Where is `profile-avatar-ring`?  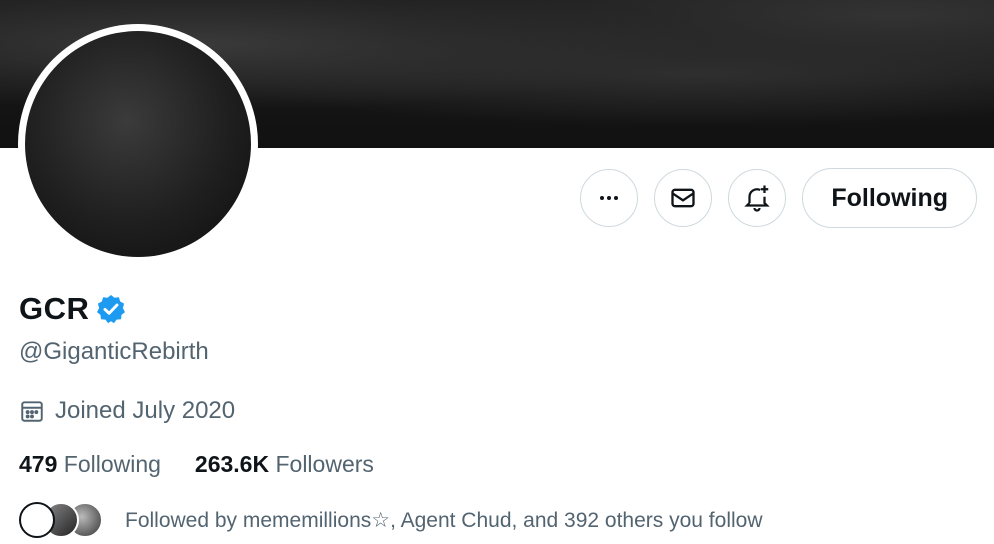
profile-avatar-ring is located at coordinates (138, 144).